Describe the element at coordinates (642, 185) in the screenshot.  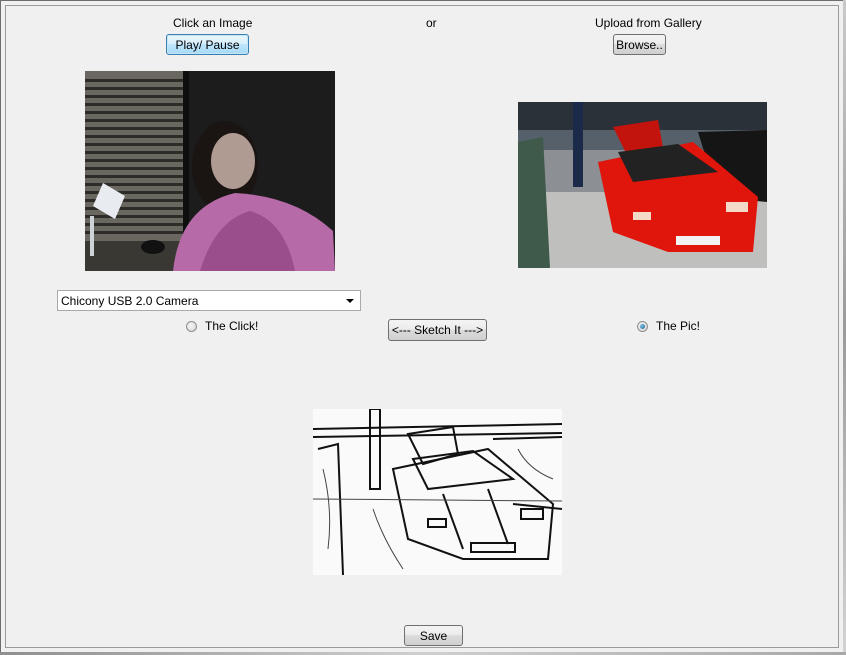
I see `gallery-preview-image` at that location.